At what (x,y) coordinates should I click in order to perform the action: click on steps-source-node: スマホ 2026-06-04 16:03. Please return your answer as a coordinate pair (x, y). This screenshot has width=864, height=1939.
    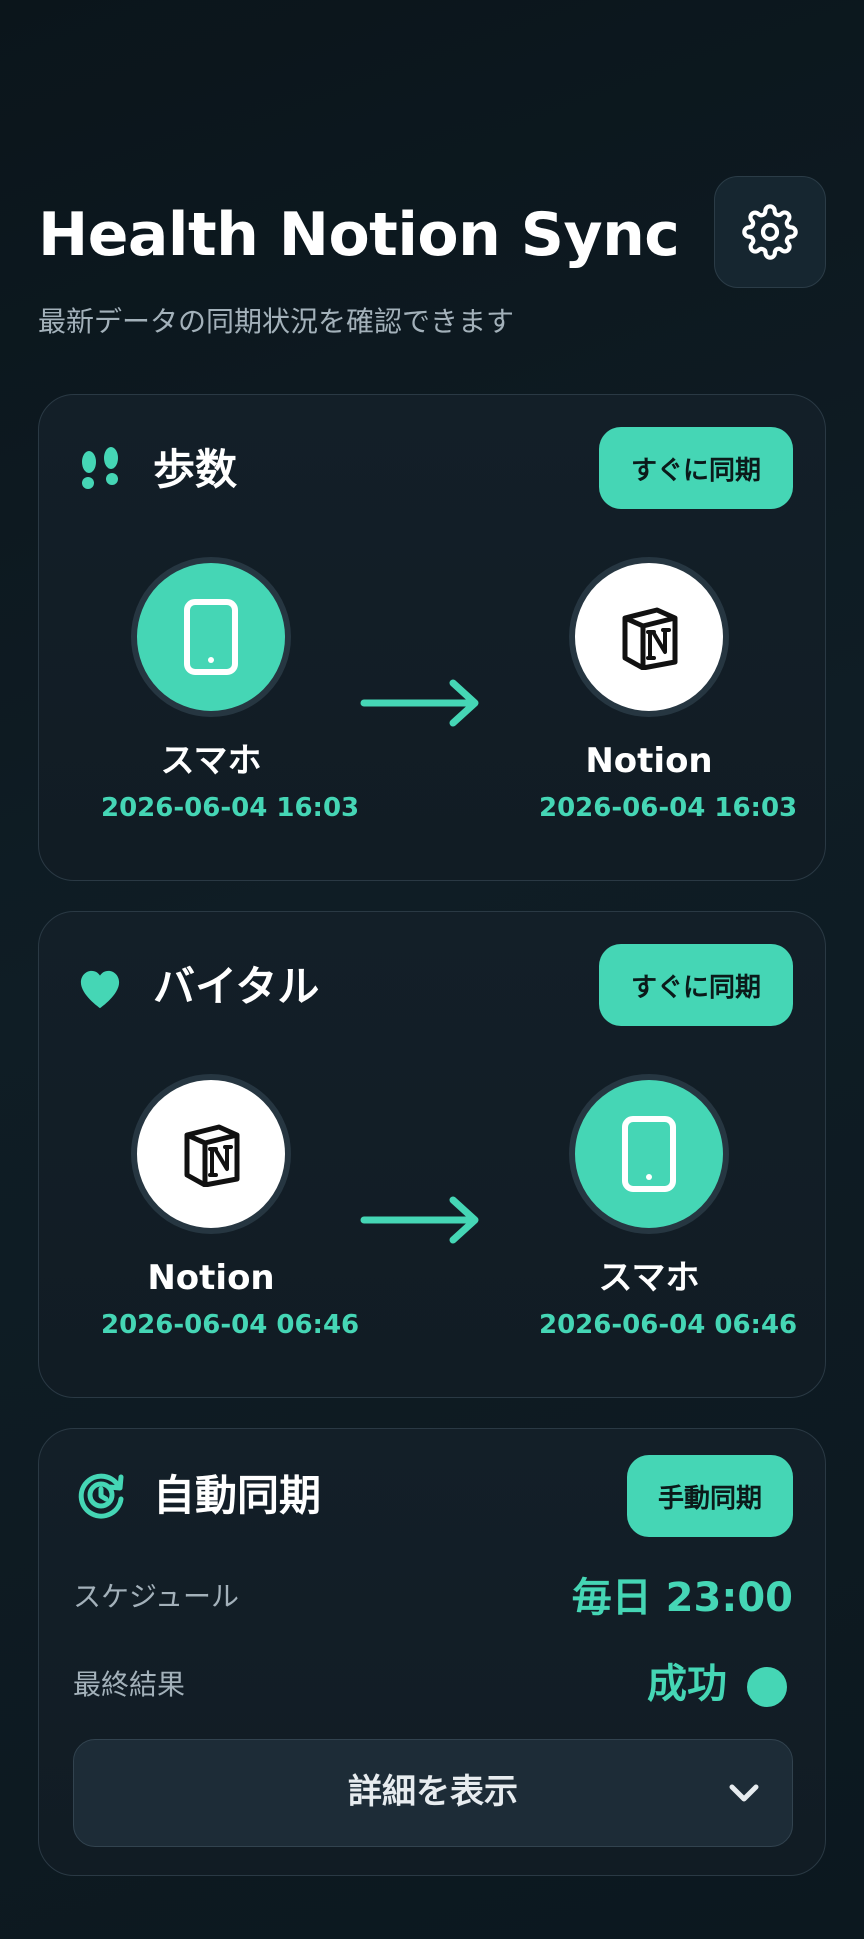
    Looking at the image, I should click on (230, 691).